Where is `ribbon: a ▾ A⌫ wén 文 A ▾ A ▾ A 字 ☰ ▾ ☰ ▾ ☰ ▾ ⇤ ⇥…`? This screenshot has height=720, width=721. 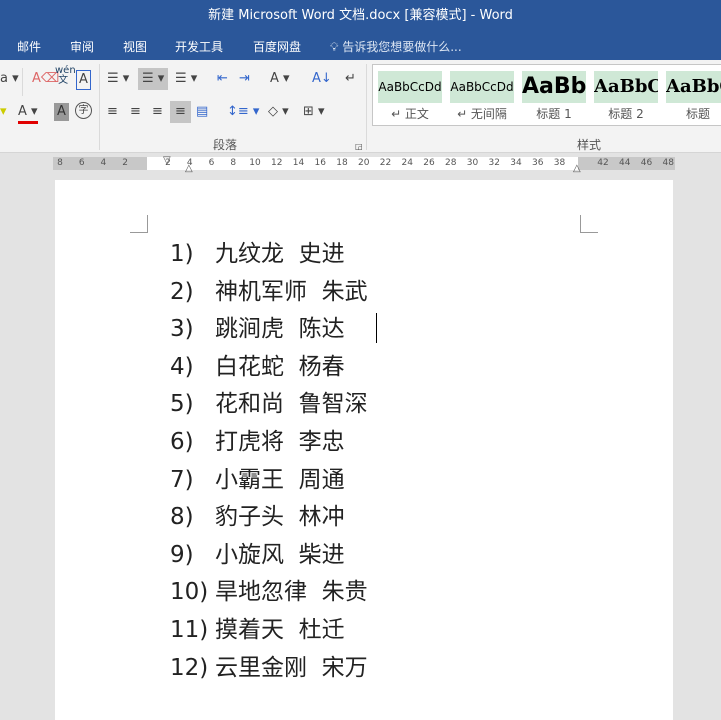 ribbon: a ▾ A⌫ wén 文 A ▾ A ▾ A 字 ☰ ▾ ☰ ▾ ☰ ▾ ⇤ ⇥… is located at coordinates (360, 106).